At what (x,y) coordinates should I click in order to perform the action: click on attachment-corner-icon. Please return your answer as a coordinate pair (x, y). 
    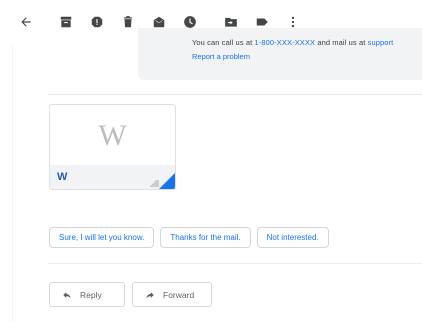
    Looking at the image, I should click on (167, 181).